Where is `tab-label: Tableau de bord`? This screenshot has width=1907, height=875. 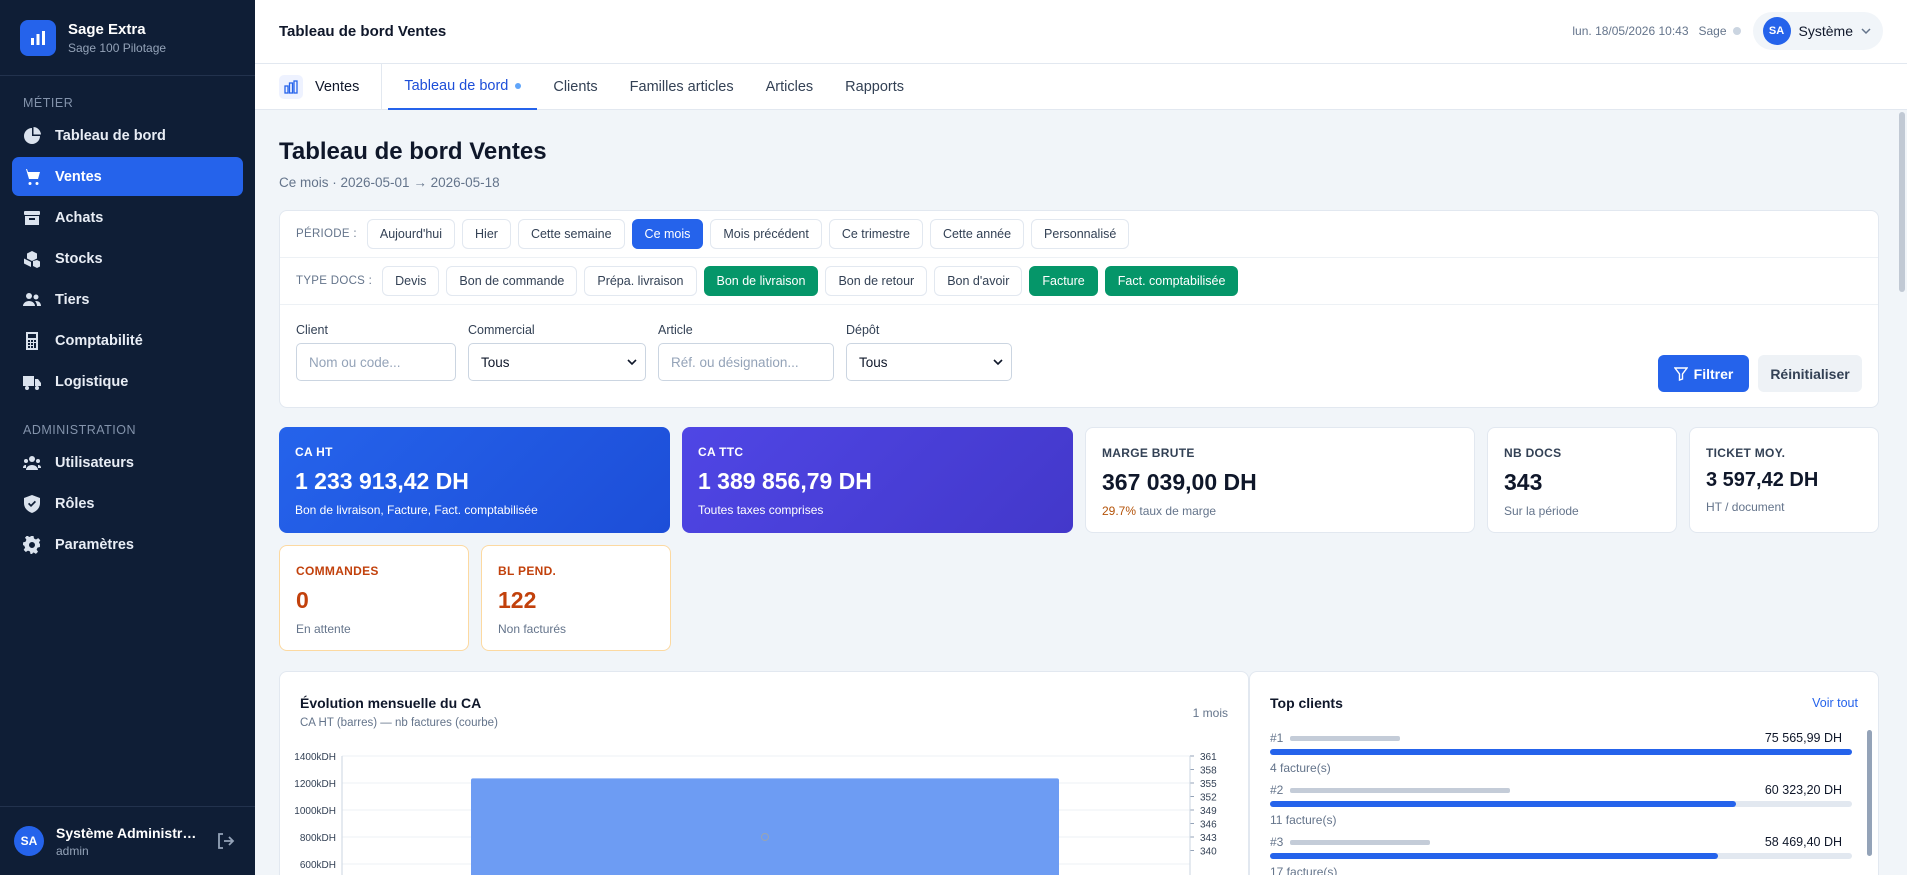
tab-label: Tableau de bord is located at coordinates (456, 85).